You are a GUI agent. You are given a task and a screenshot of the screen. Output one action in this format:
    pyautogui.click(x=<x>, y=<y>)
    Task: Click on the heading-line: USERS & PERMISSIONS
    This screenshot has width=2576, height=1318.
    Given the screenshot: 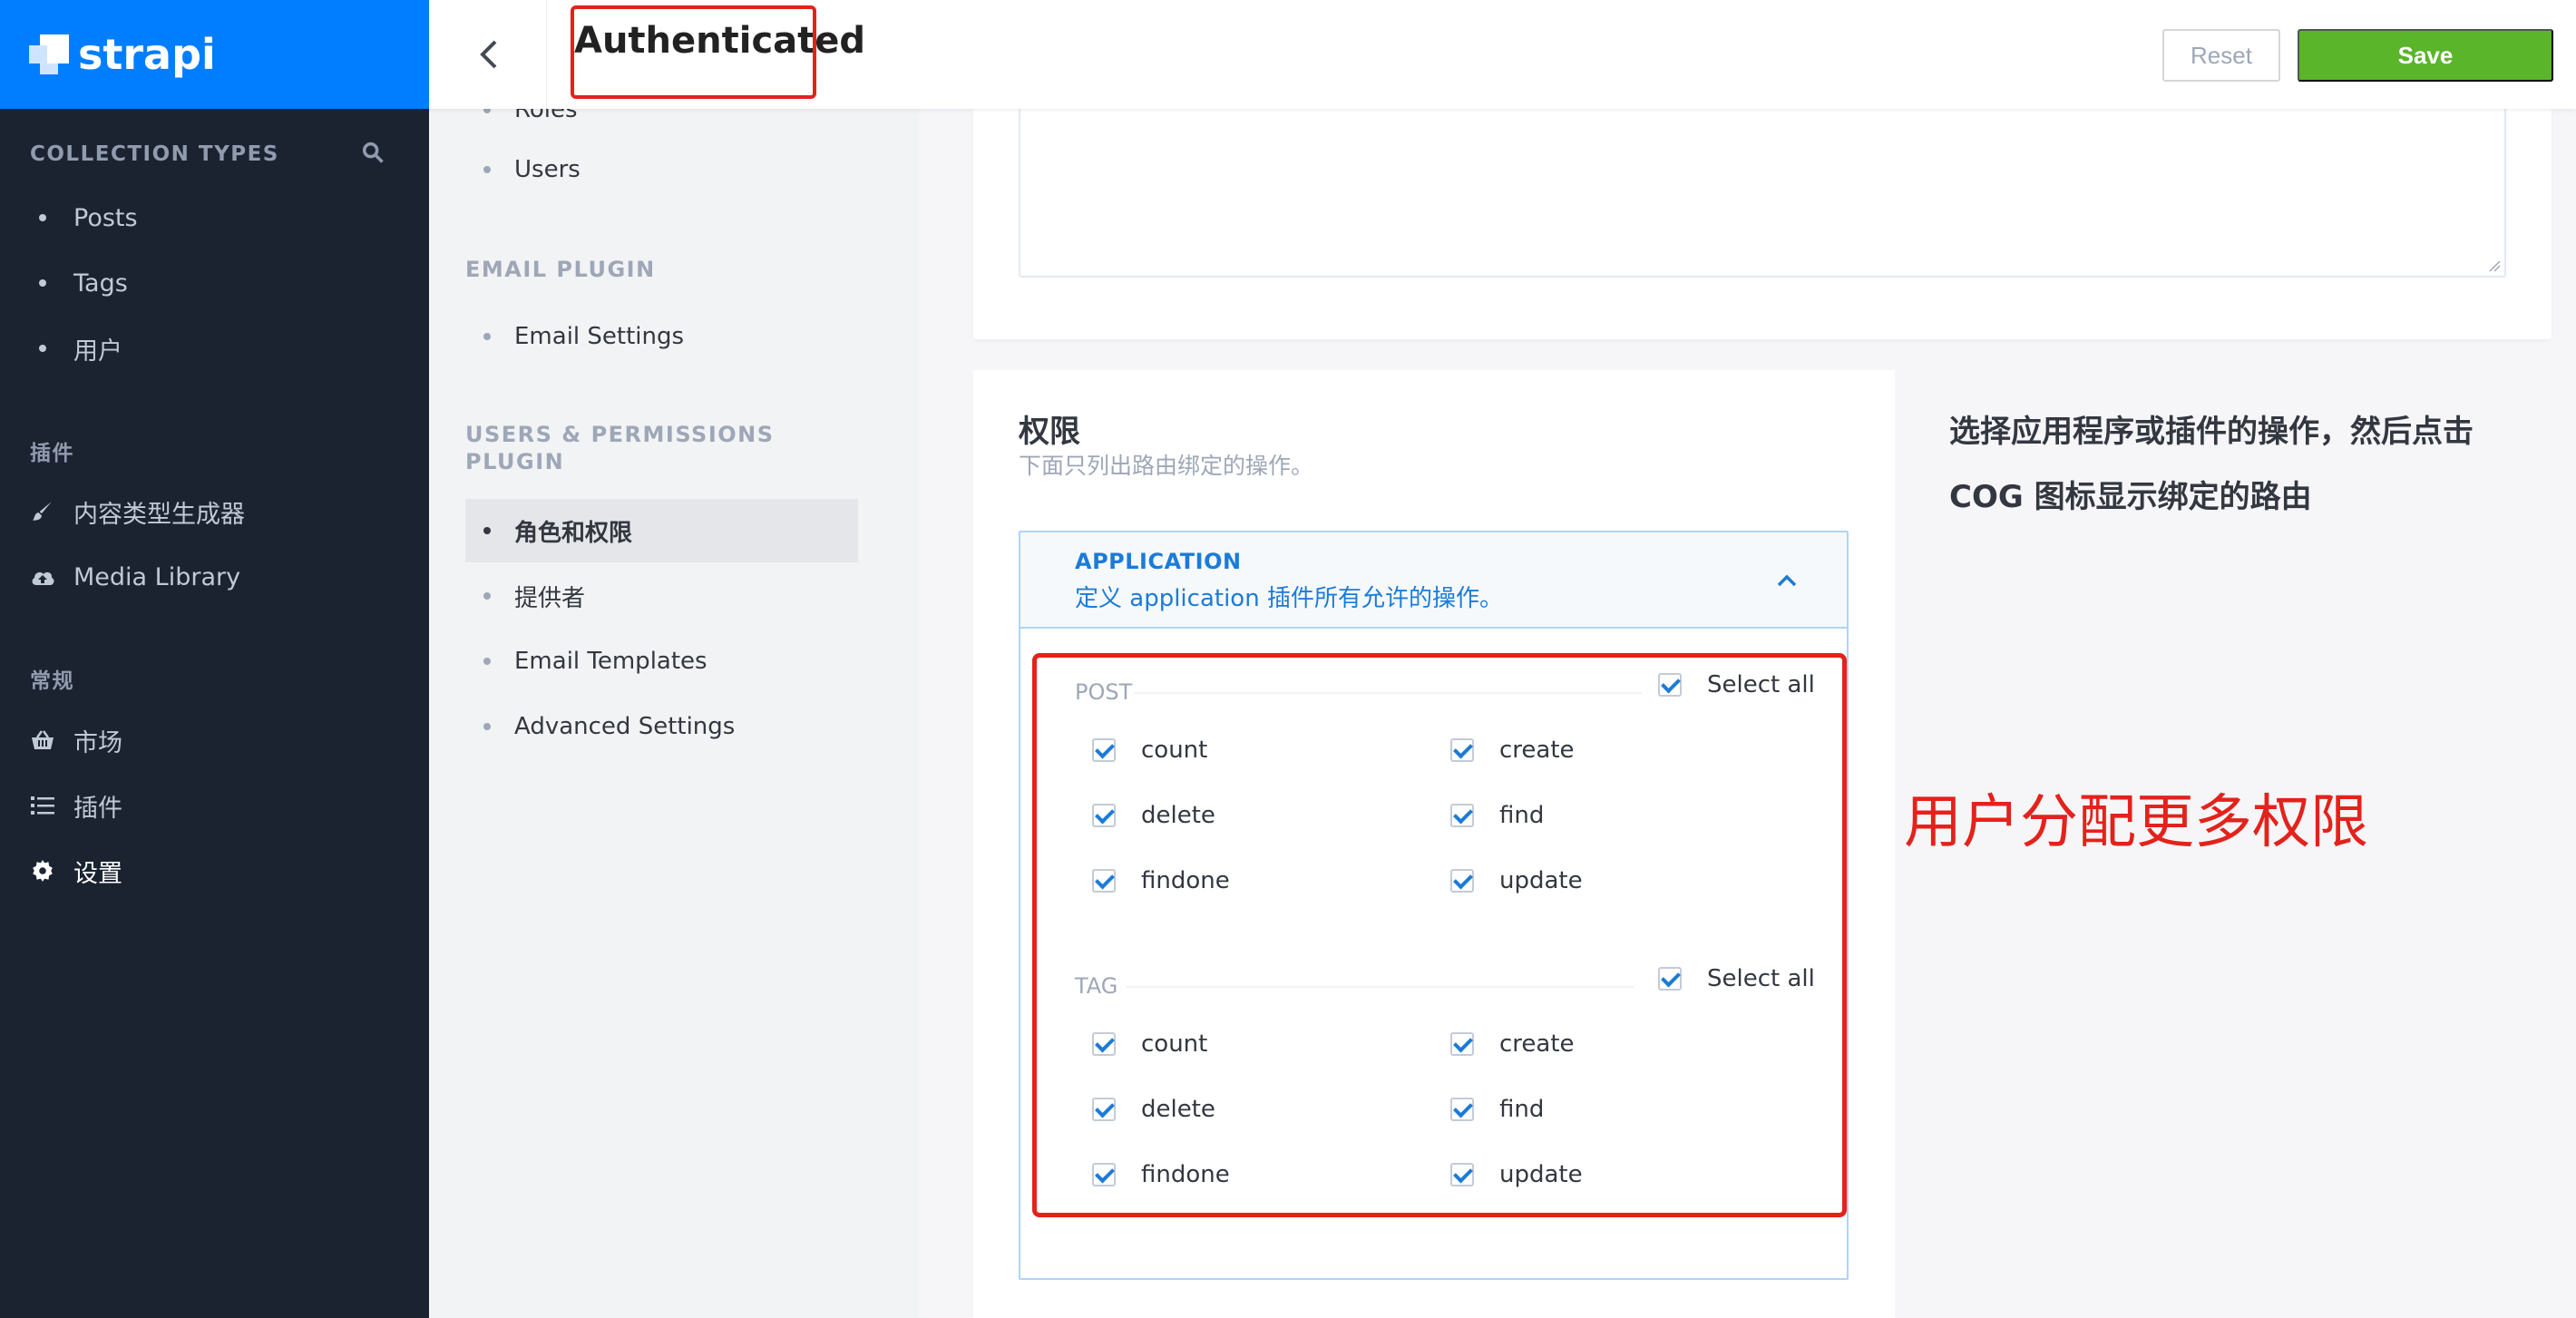 What is the action you would take?
    pyautogui.click(x=620, y=434)
    